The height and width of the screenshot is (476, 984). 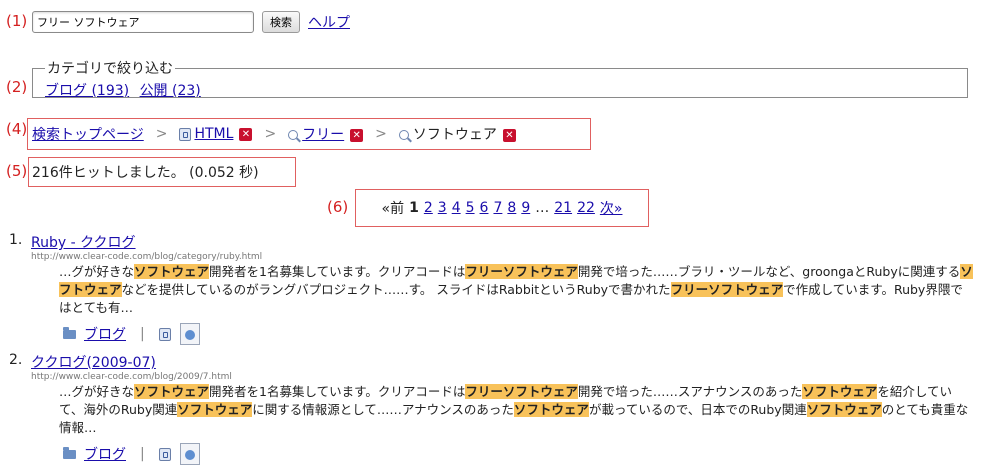 I want to click on result-number: 2., so click(x=16, y=360).